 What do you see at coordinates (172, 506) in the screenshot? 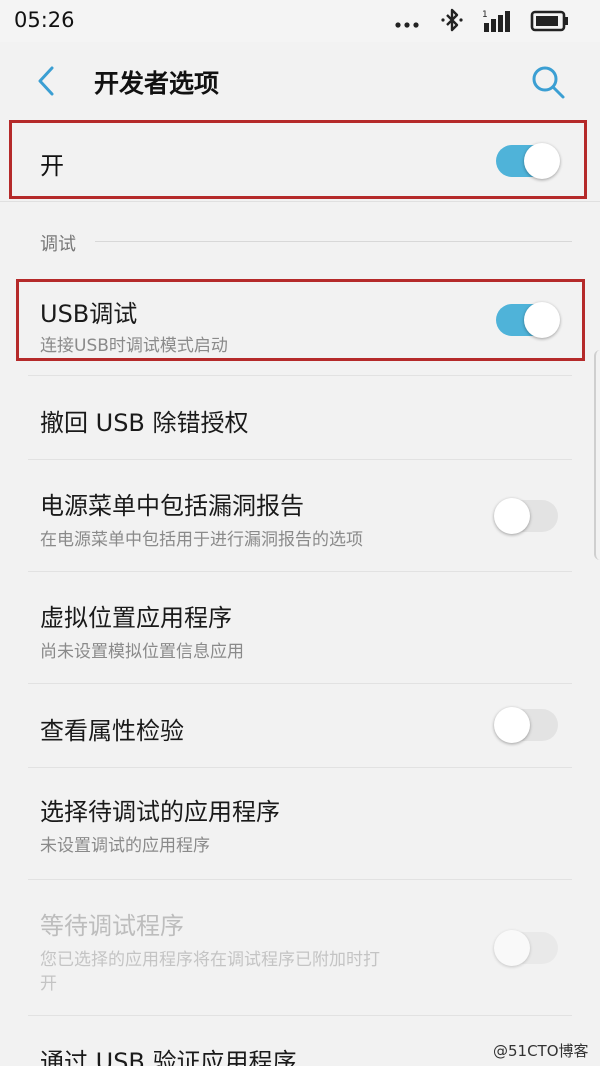
I see `setting-title: 电源菜单中包括漏洞报告` at bounding box center [172, 506].